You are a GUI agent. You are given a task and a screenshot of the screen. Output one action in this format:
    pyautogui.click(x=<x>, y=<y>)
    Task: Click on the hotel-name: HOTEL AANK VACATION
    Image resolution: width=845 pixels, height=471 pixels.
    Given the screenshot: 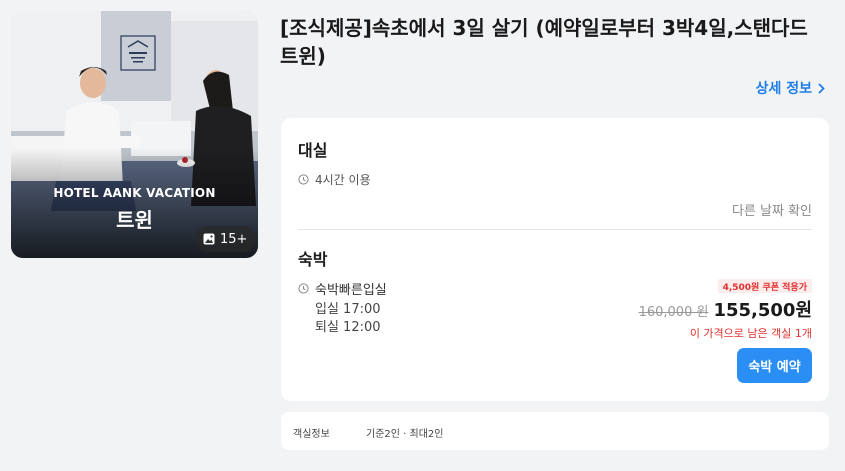 What is the action you would take?
    pyautogui.click(x=134, y=193)
    